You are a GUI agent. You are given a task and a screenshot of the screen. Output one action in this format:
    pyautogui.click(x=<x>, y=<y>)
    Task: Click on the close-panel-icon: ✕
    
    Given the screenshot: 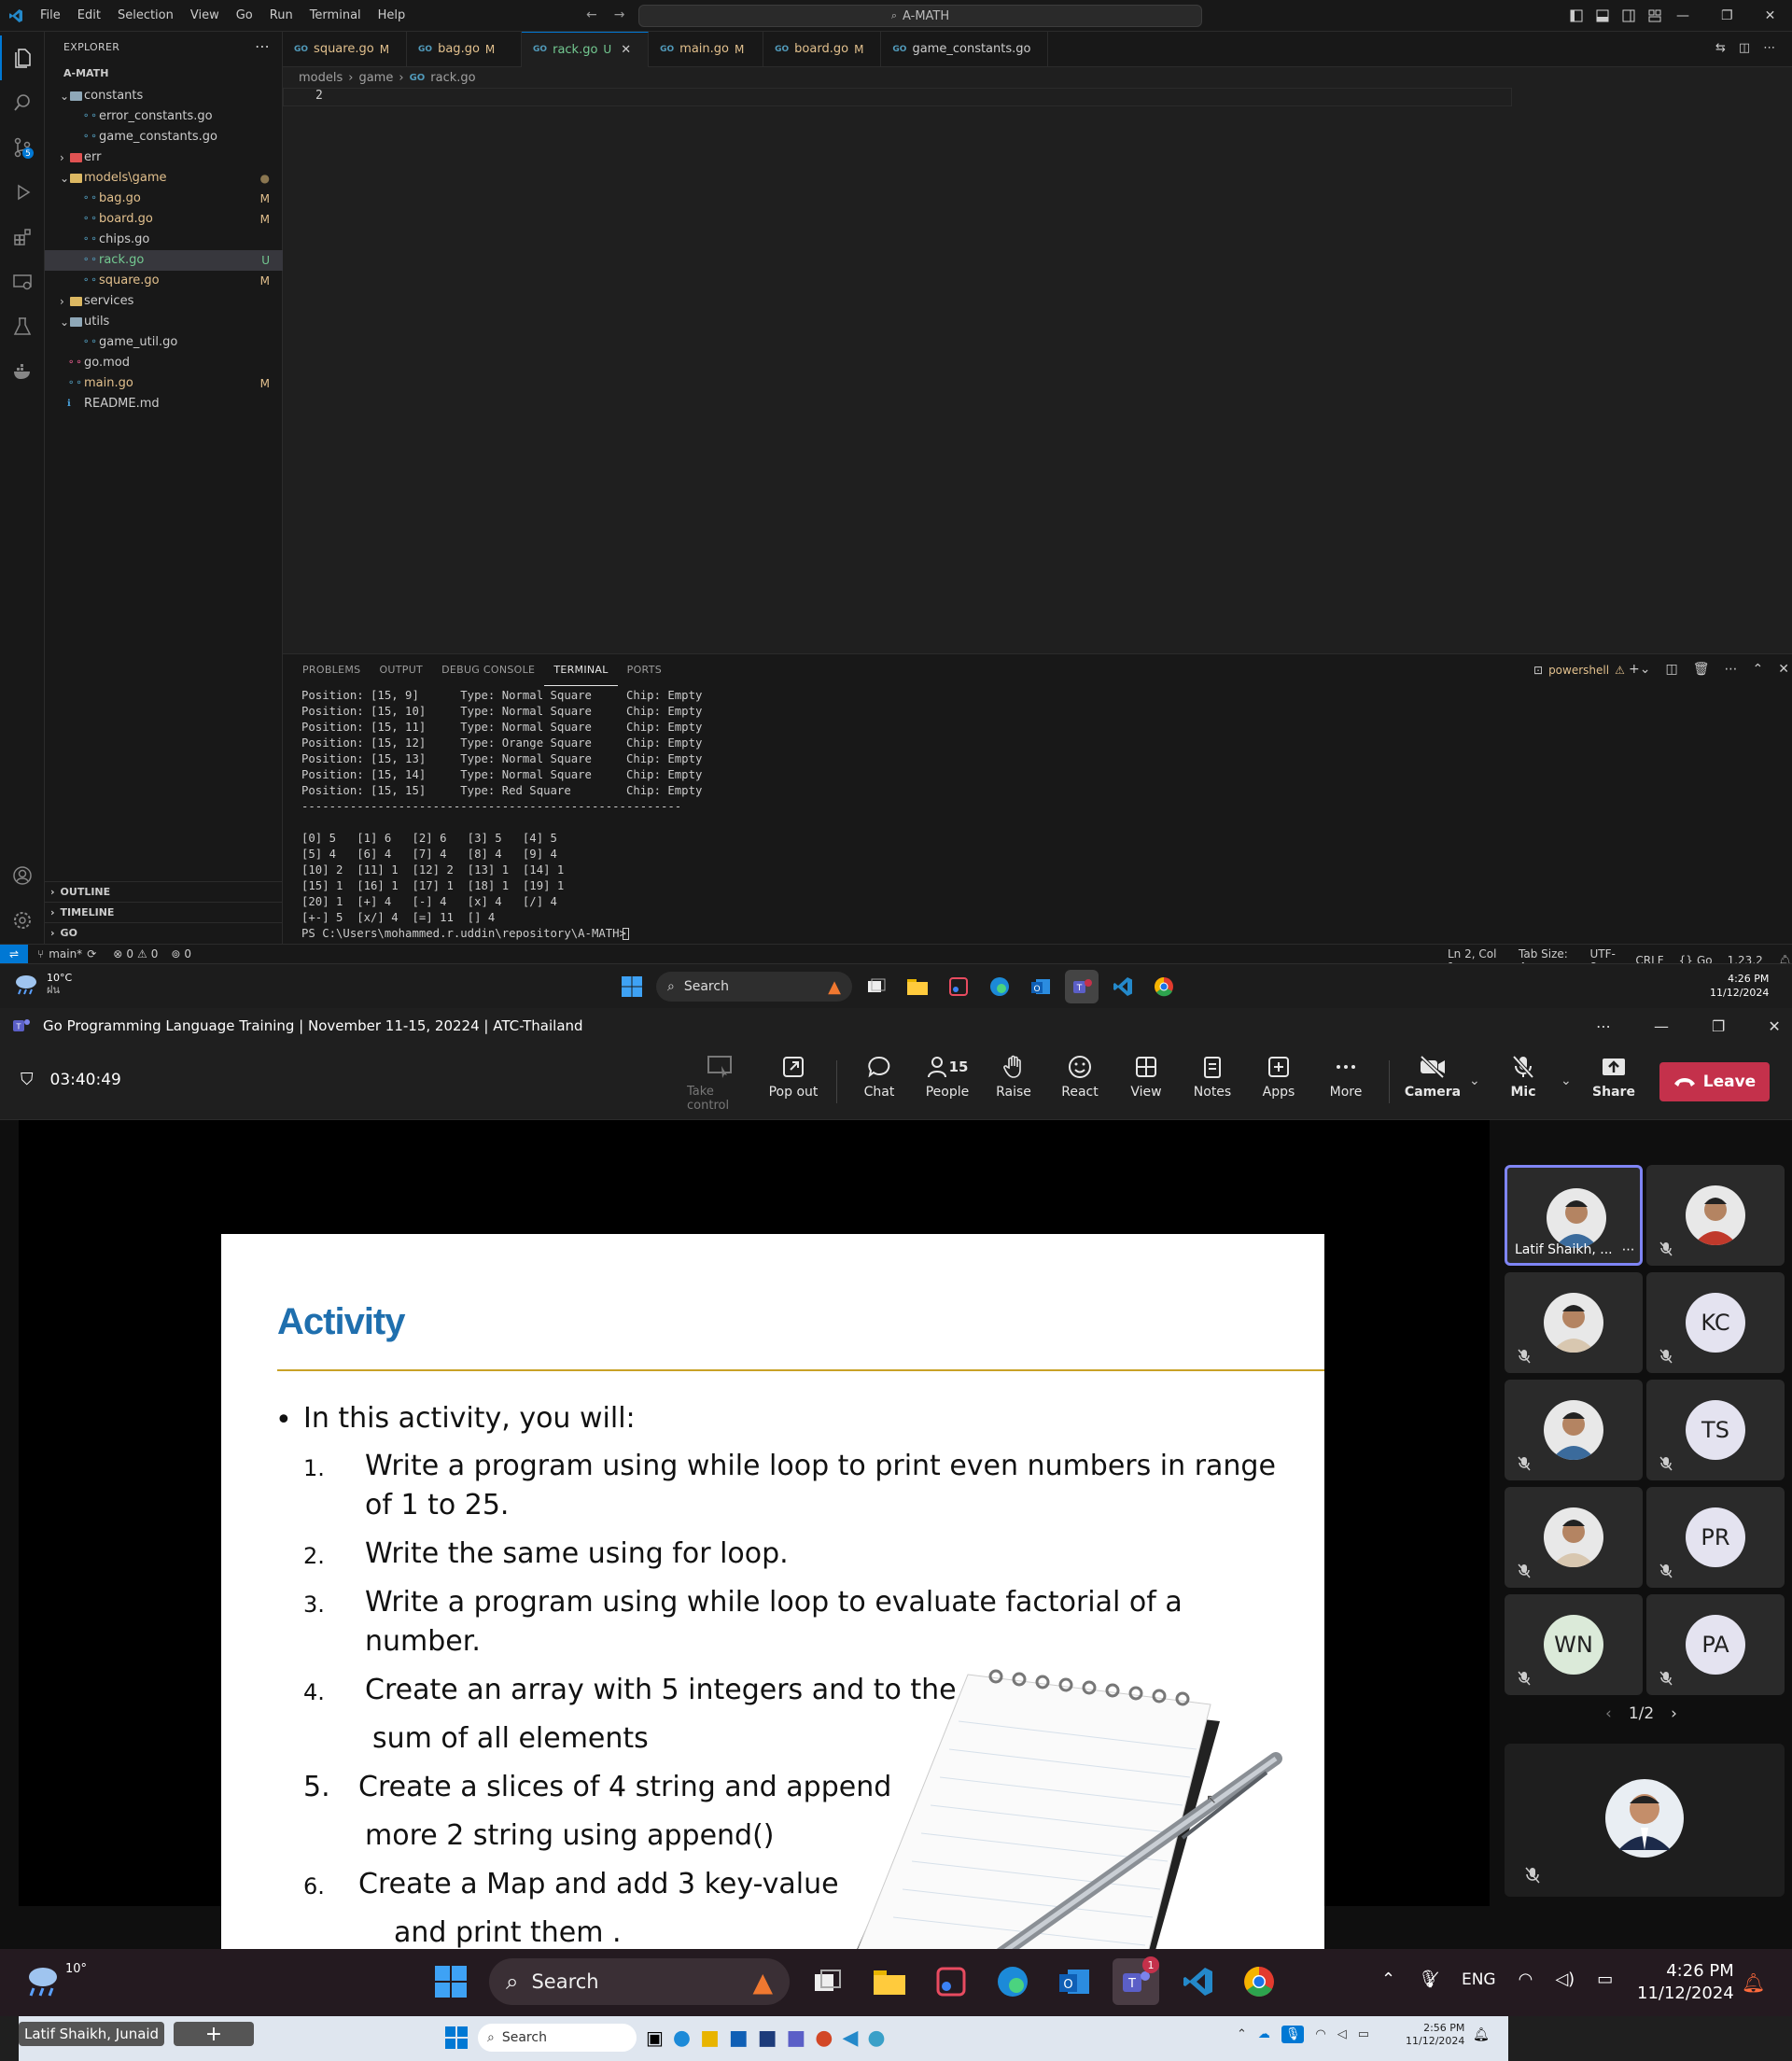 What is the action you would take?
    pyautogui.click(x=1783, y=669)
    